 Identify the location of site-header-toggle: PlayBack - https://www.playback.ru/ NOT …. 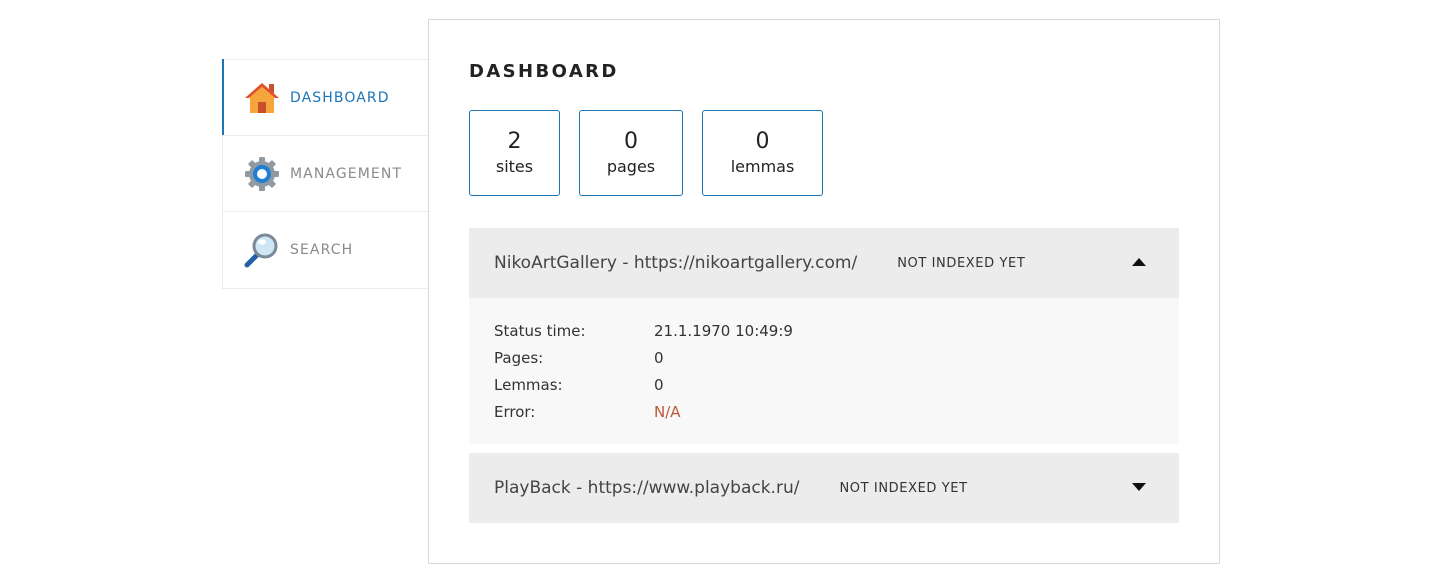
(824, 488).